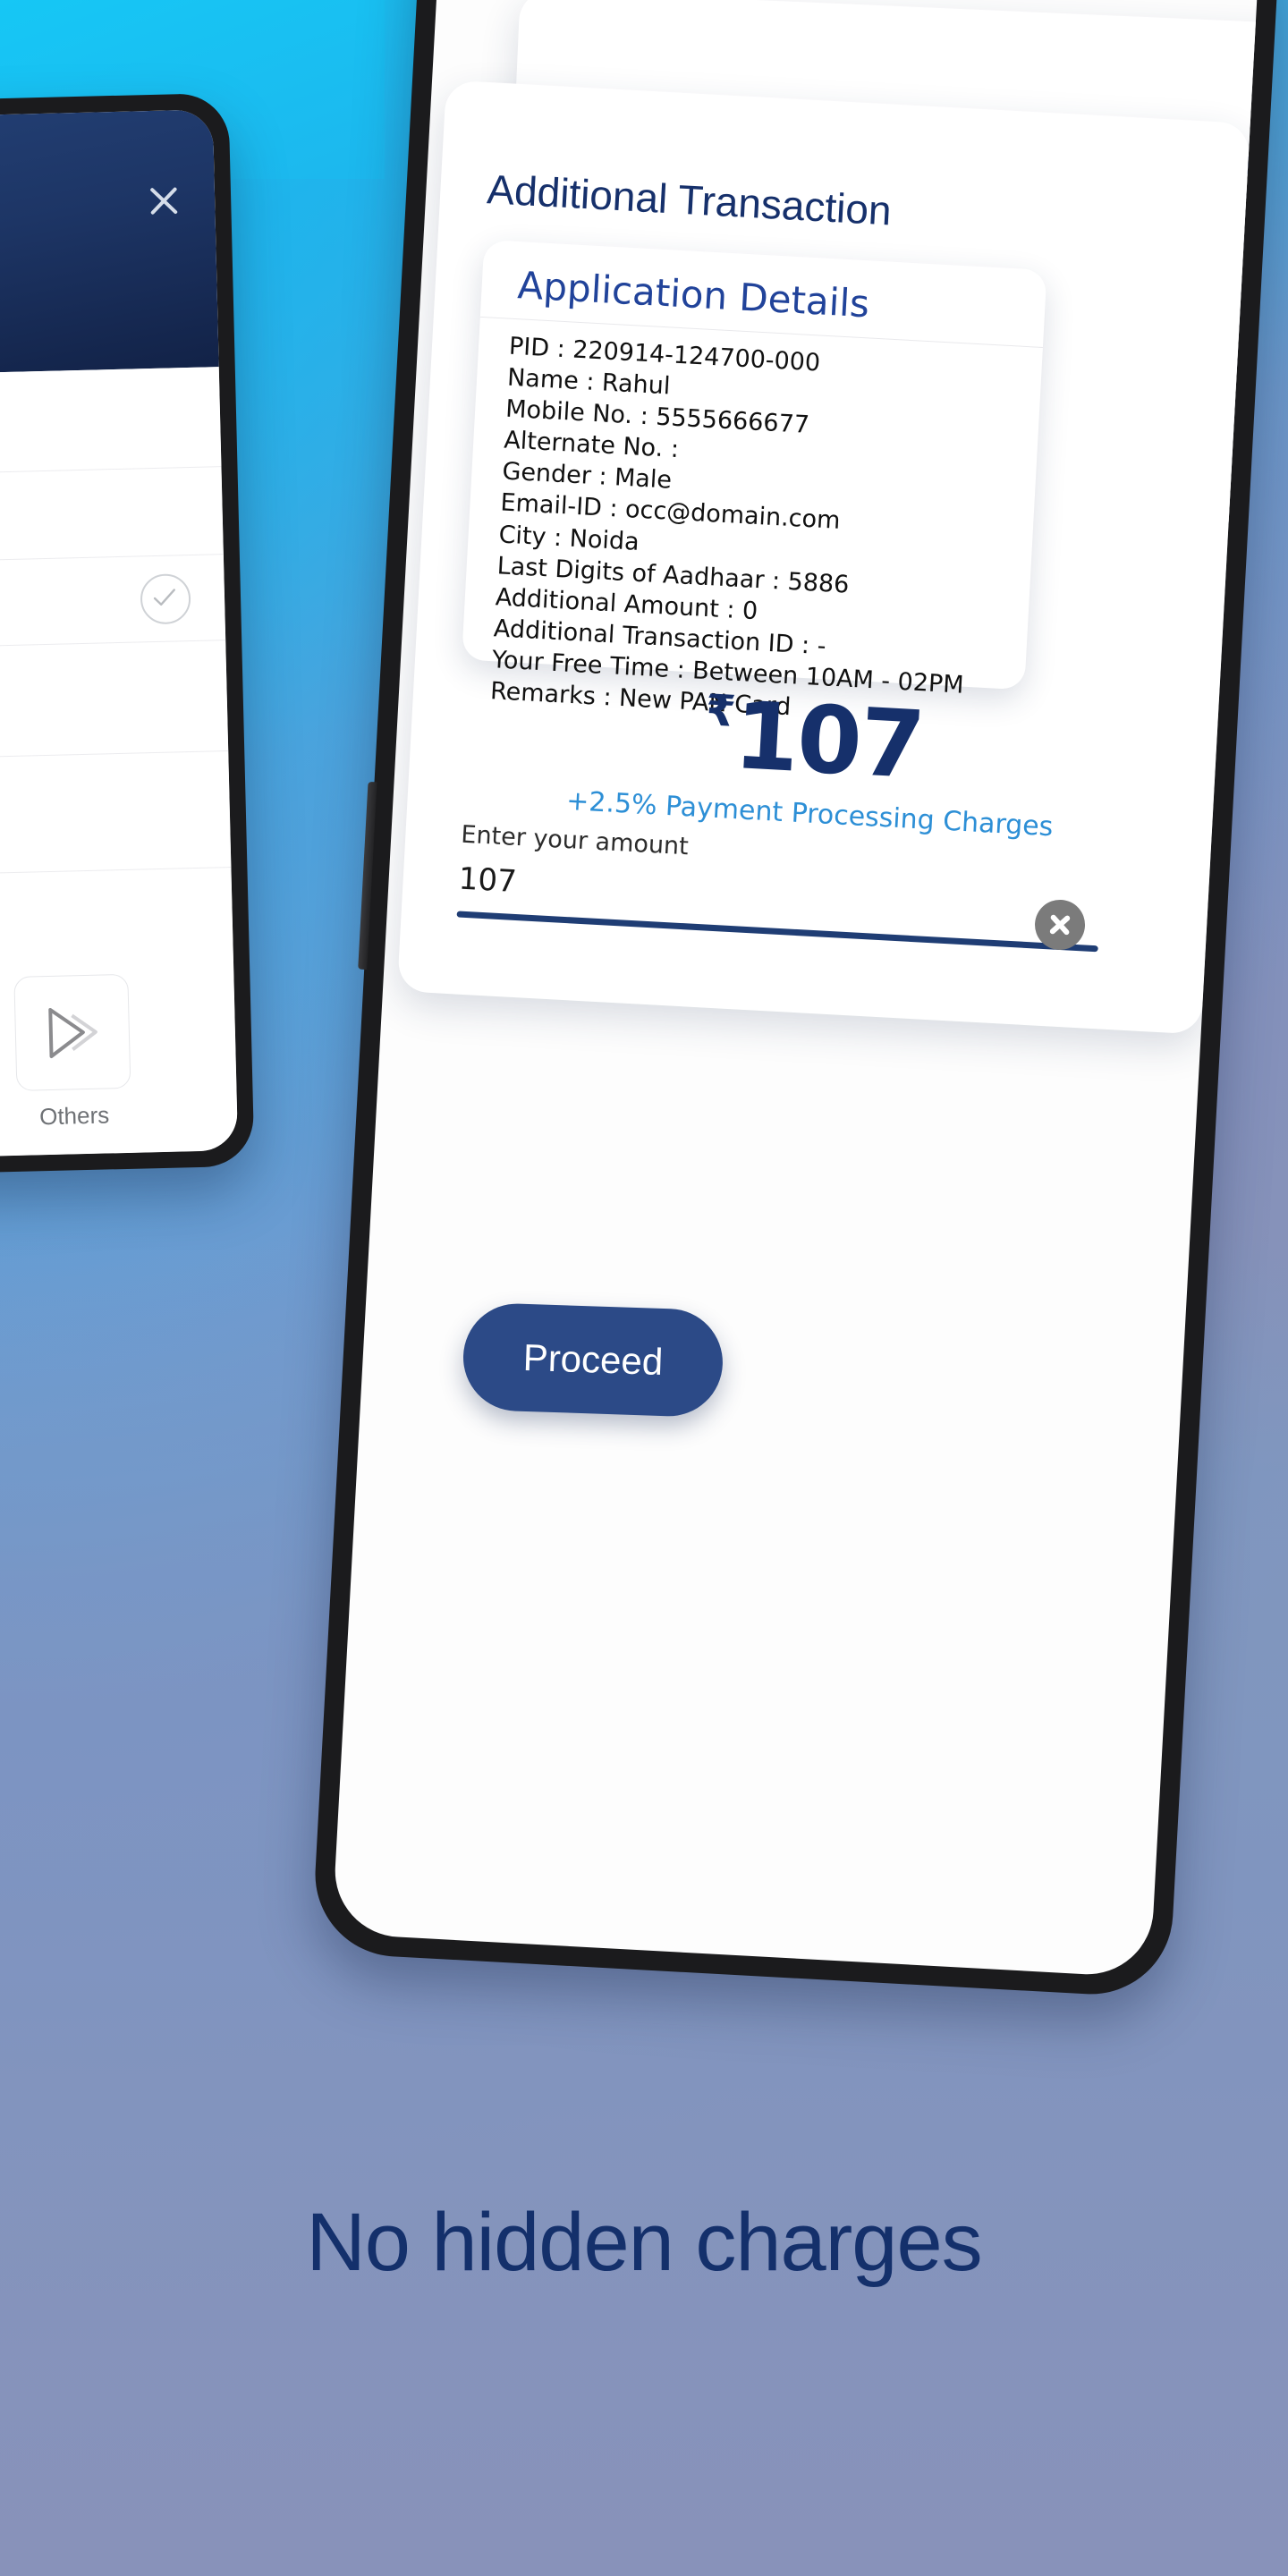 Image resolution: width=1288 pixels, height=2576 pixels. What do you see at coordinates (829, 741) in the screenshot?
I see `amount-value: 107` at bounding box center [829, 741].